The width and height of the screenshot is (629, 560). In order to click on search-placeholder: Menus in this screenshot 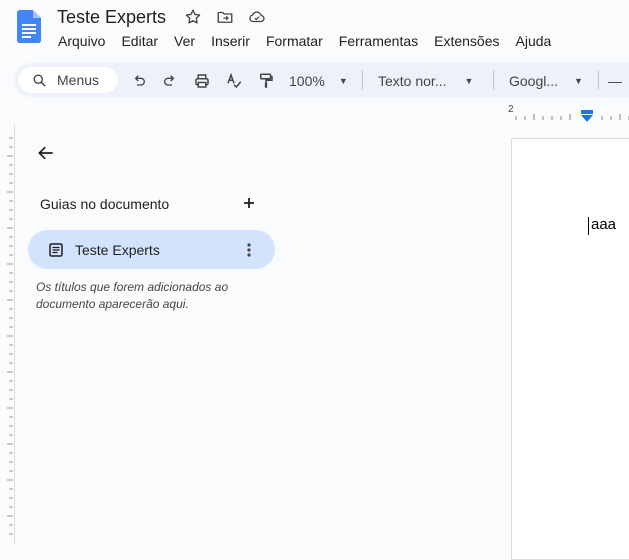, I will do `click(78, 80)`.